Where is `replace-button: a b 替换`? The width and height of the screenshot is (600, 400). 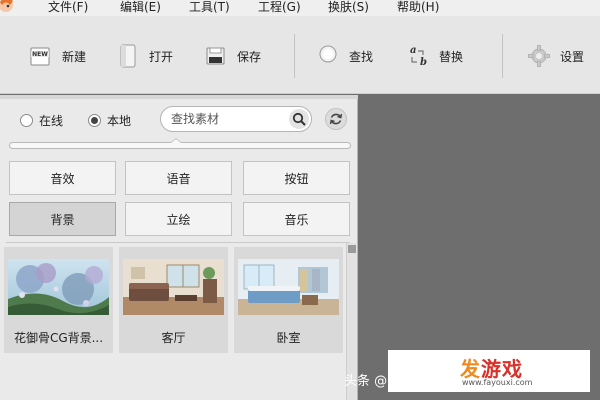
replace-button: a b 替换 is located at coordinates (434, 56).